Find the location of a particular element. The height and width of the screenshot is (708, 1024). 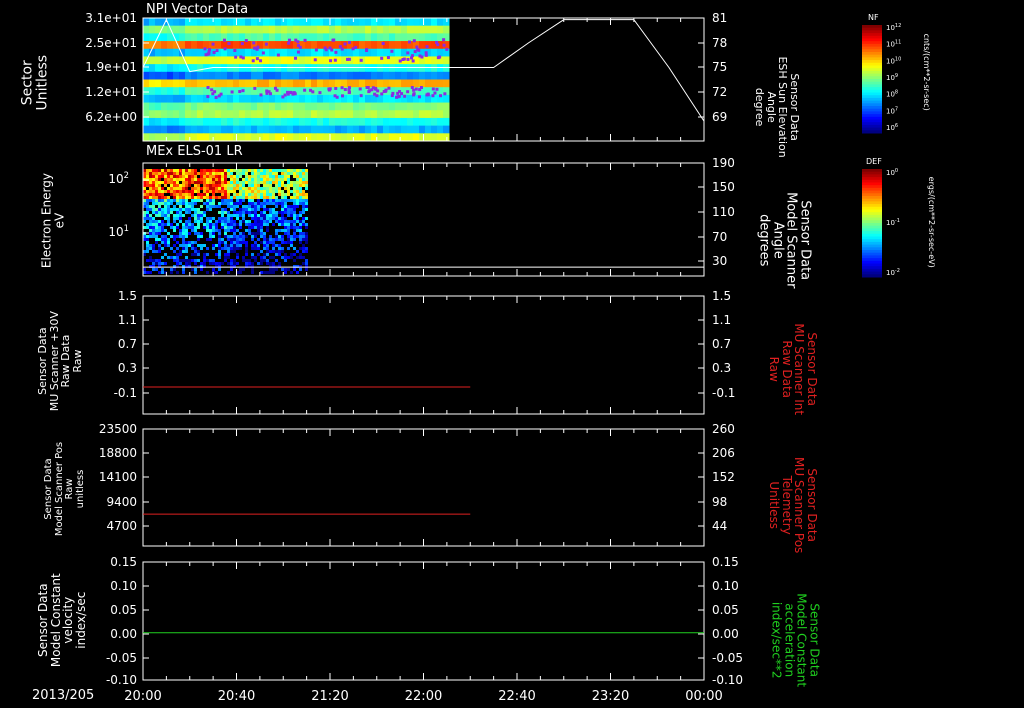

y-tick-label-right: 0.00 is located at coordinates (725, 634).